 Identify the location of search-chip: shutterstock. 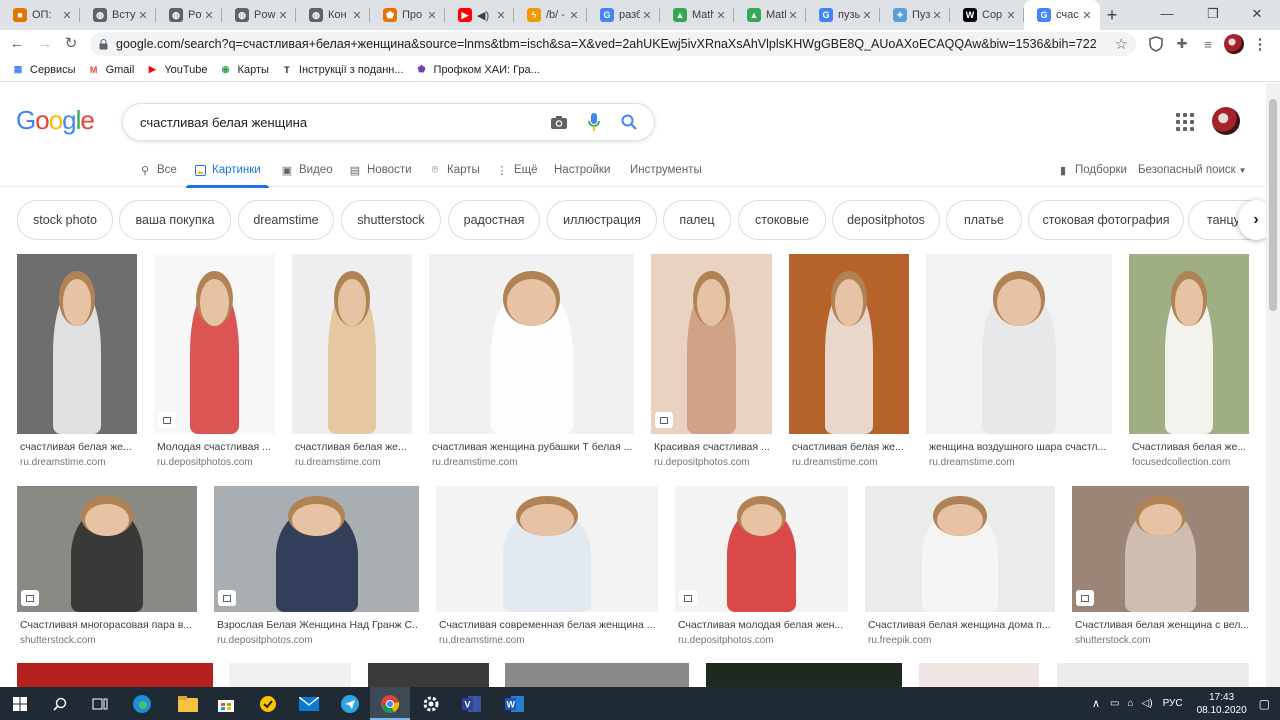
(391, 220).